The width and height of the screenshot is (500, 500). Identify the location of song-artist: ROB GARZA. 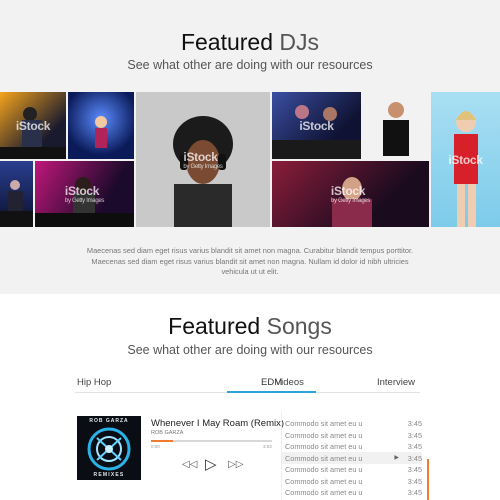
(167, 433).